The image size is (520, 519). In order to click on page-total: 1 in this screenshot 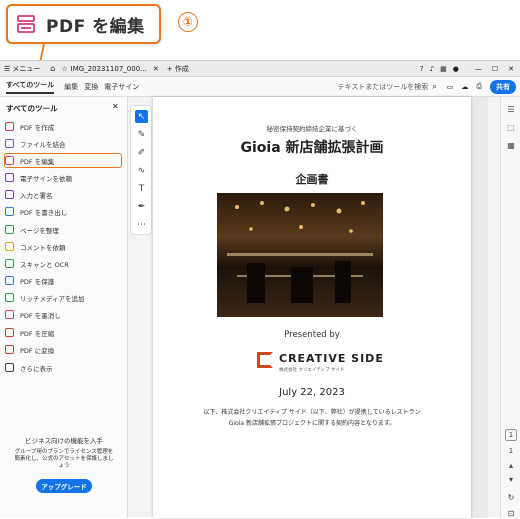, I will do `click(511, 451)`.